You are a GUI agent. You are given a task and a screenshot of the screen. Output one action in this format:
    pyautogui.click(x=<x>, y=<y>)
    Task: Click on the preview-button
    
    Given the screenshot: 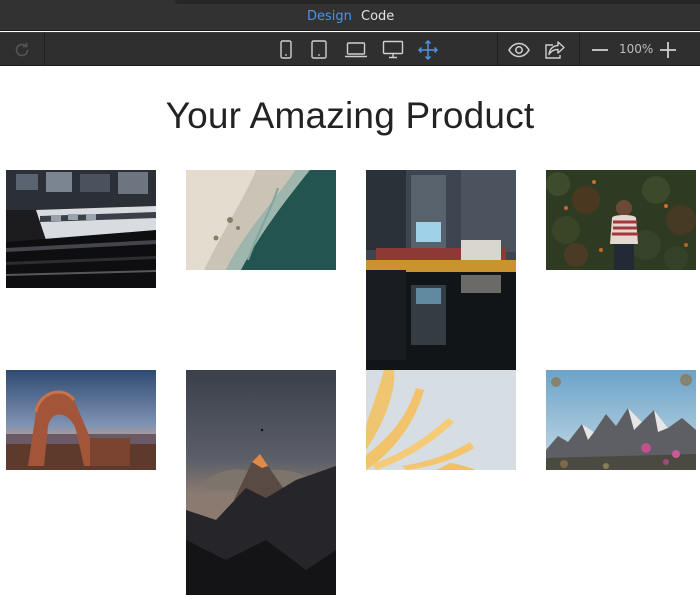 What is the action you would take?
    pyautogui.click(x=519, y=49)
    